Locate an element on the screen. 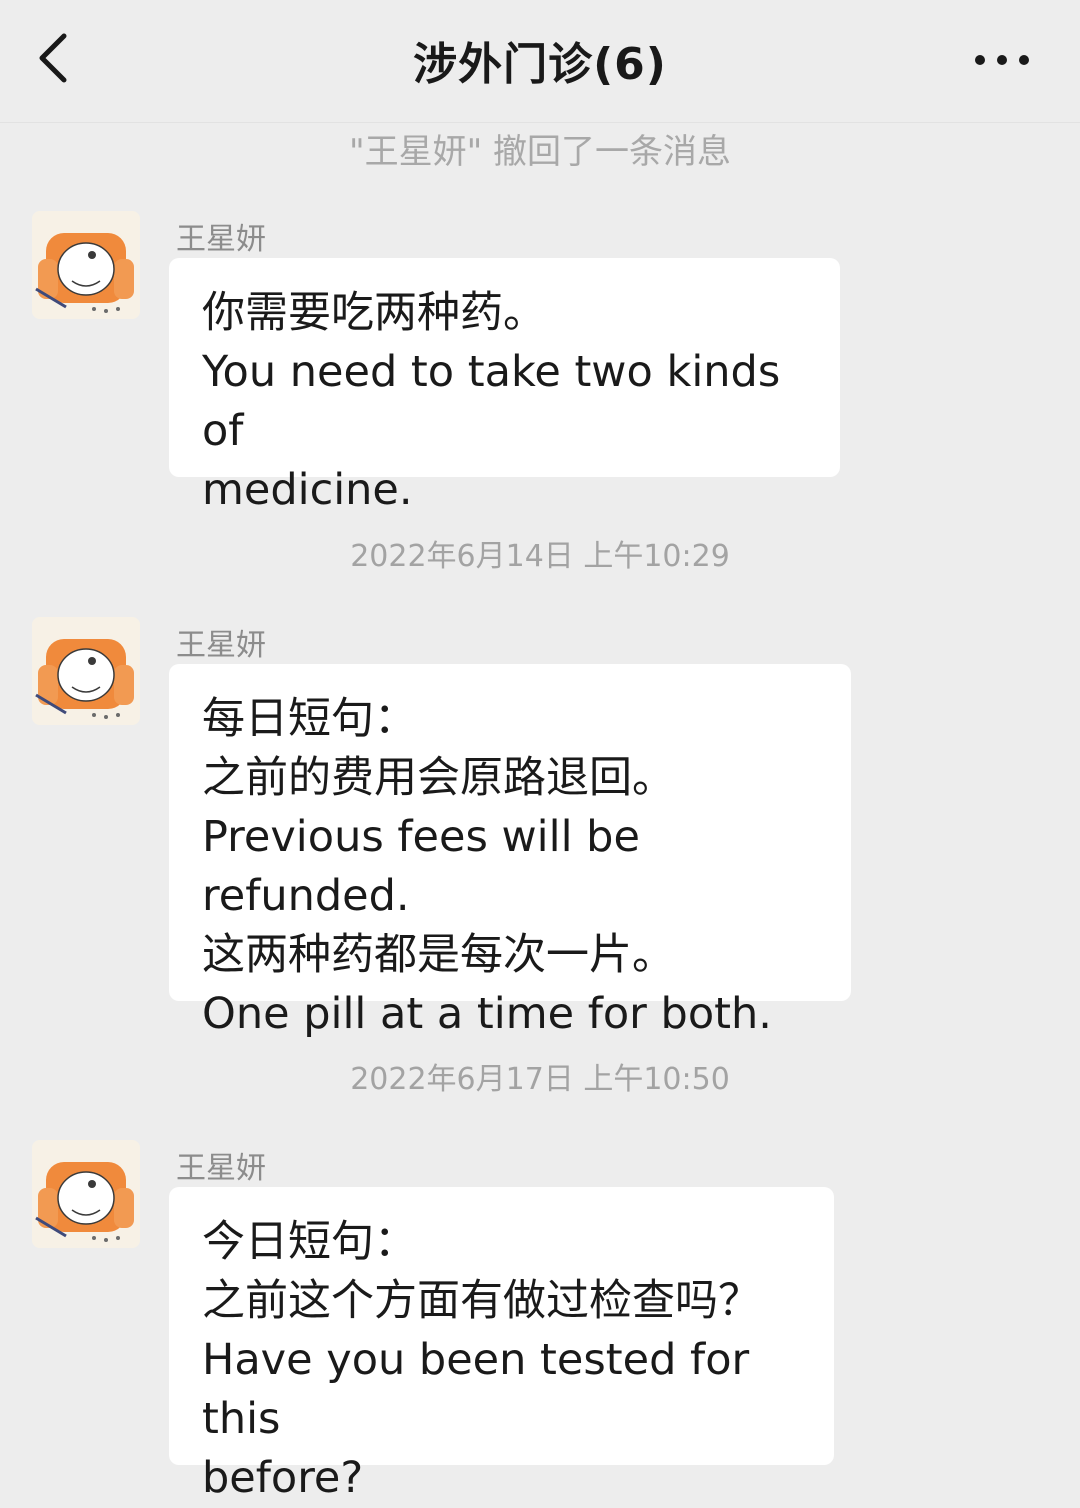  message-line: 之前的费用会原路退回。 is located at coordinates (438, 778).